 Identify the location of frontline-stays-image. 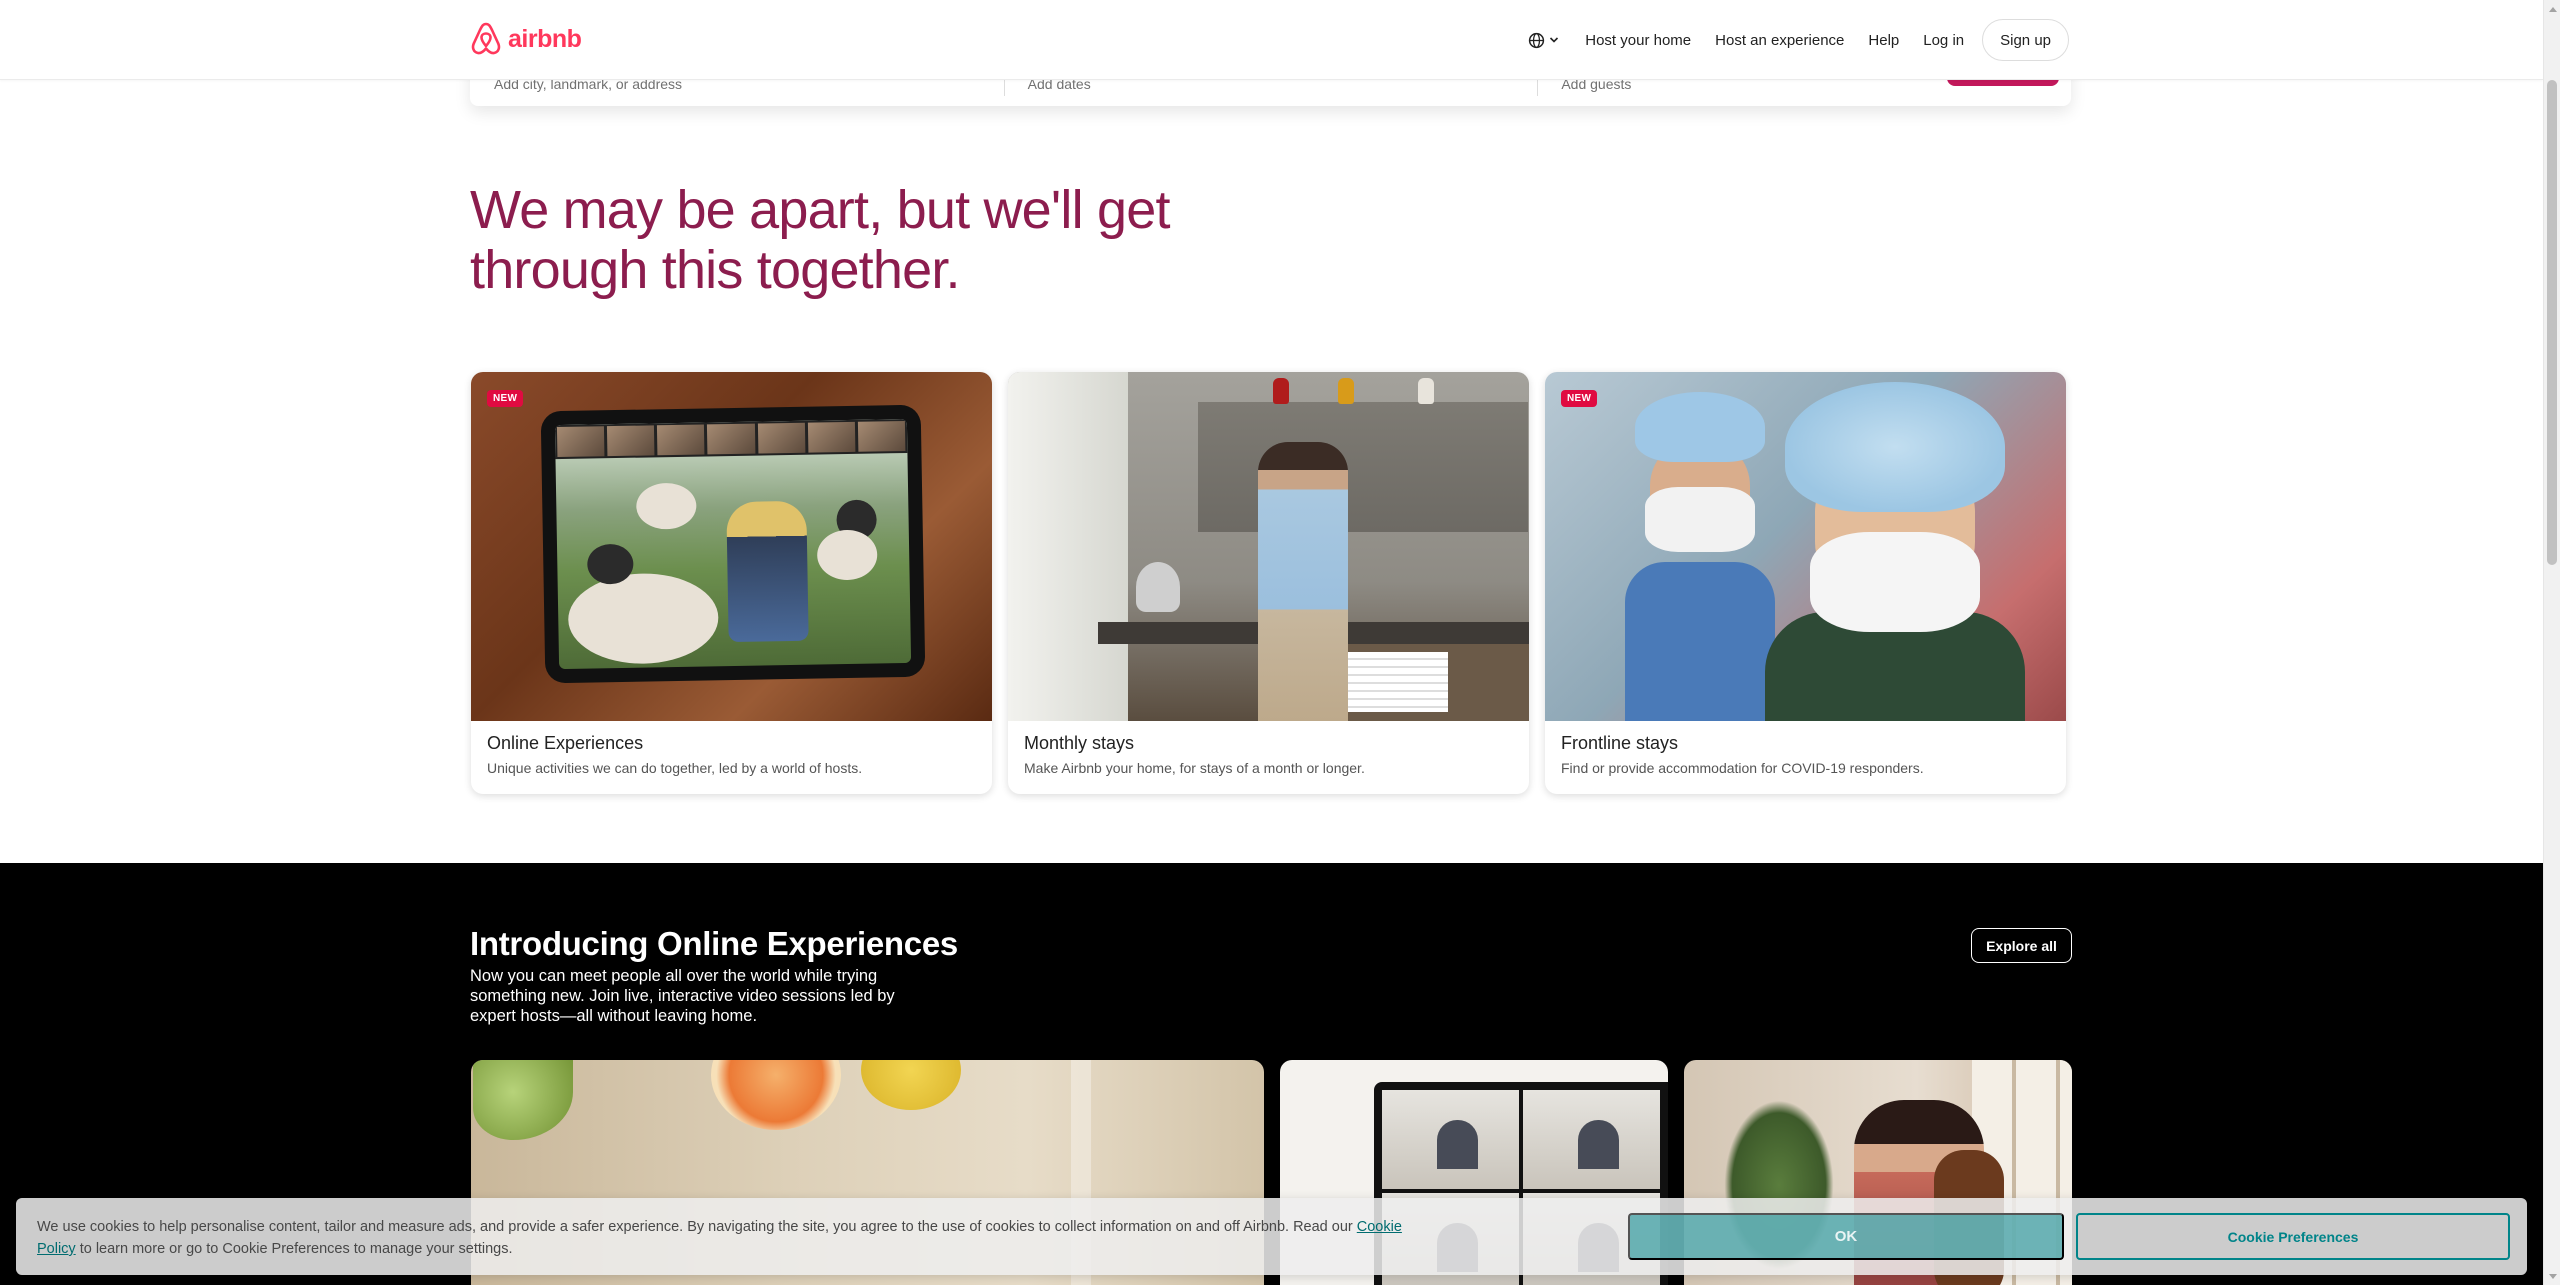
(1805, 546).